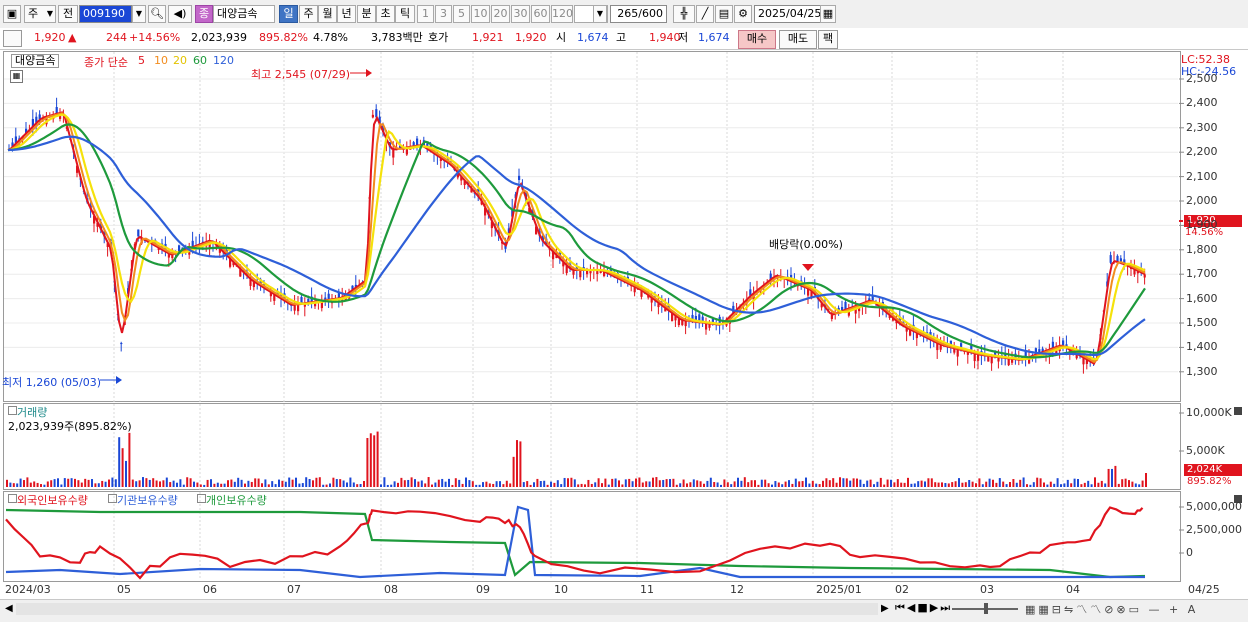  I want to click on volume-tick-label: 10,000K, so click(1209, 412).